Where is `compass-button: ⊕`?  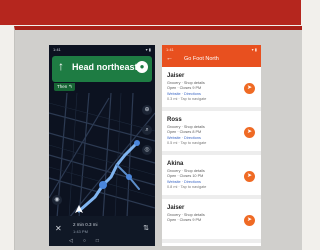
compass-button: ⊕ is located at coordinates (147, 110).